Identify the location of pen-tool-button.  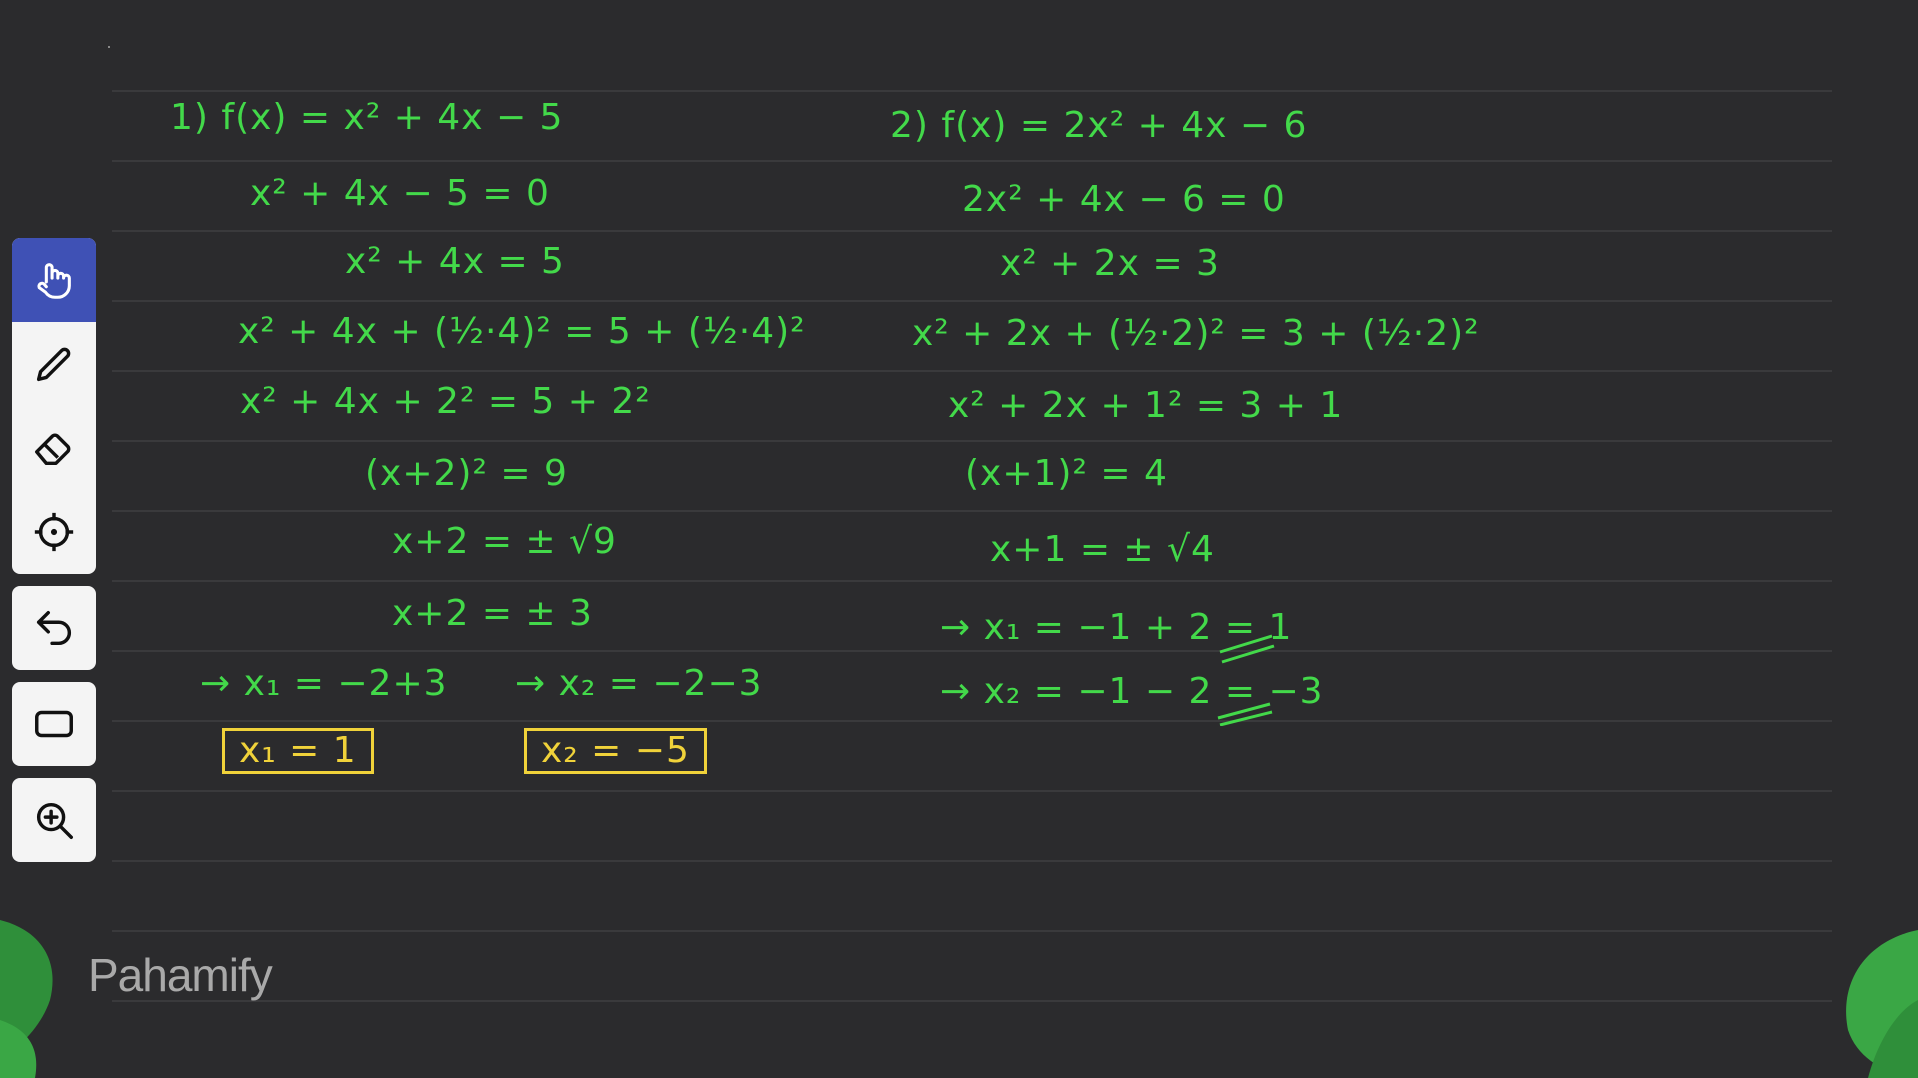
(54, 364).